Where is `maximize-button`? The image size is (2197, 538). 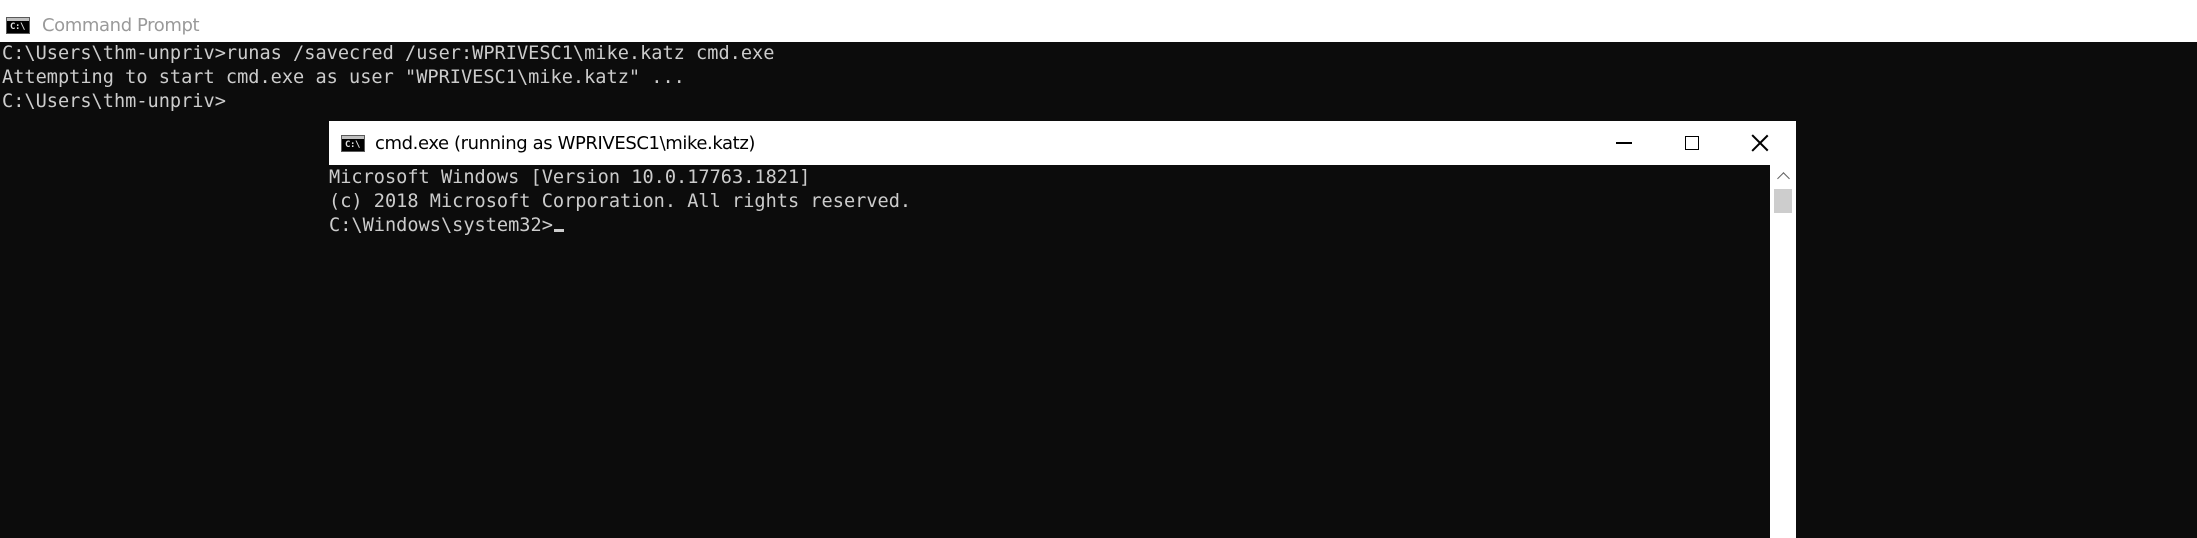
maximize-button is located at coordinates (1692, 143).